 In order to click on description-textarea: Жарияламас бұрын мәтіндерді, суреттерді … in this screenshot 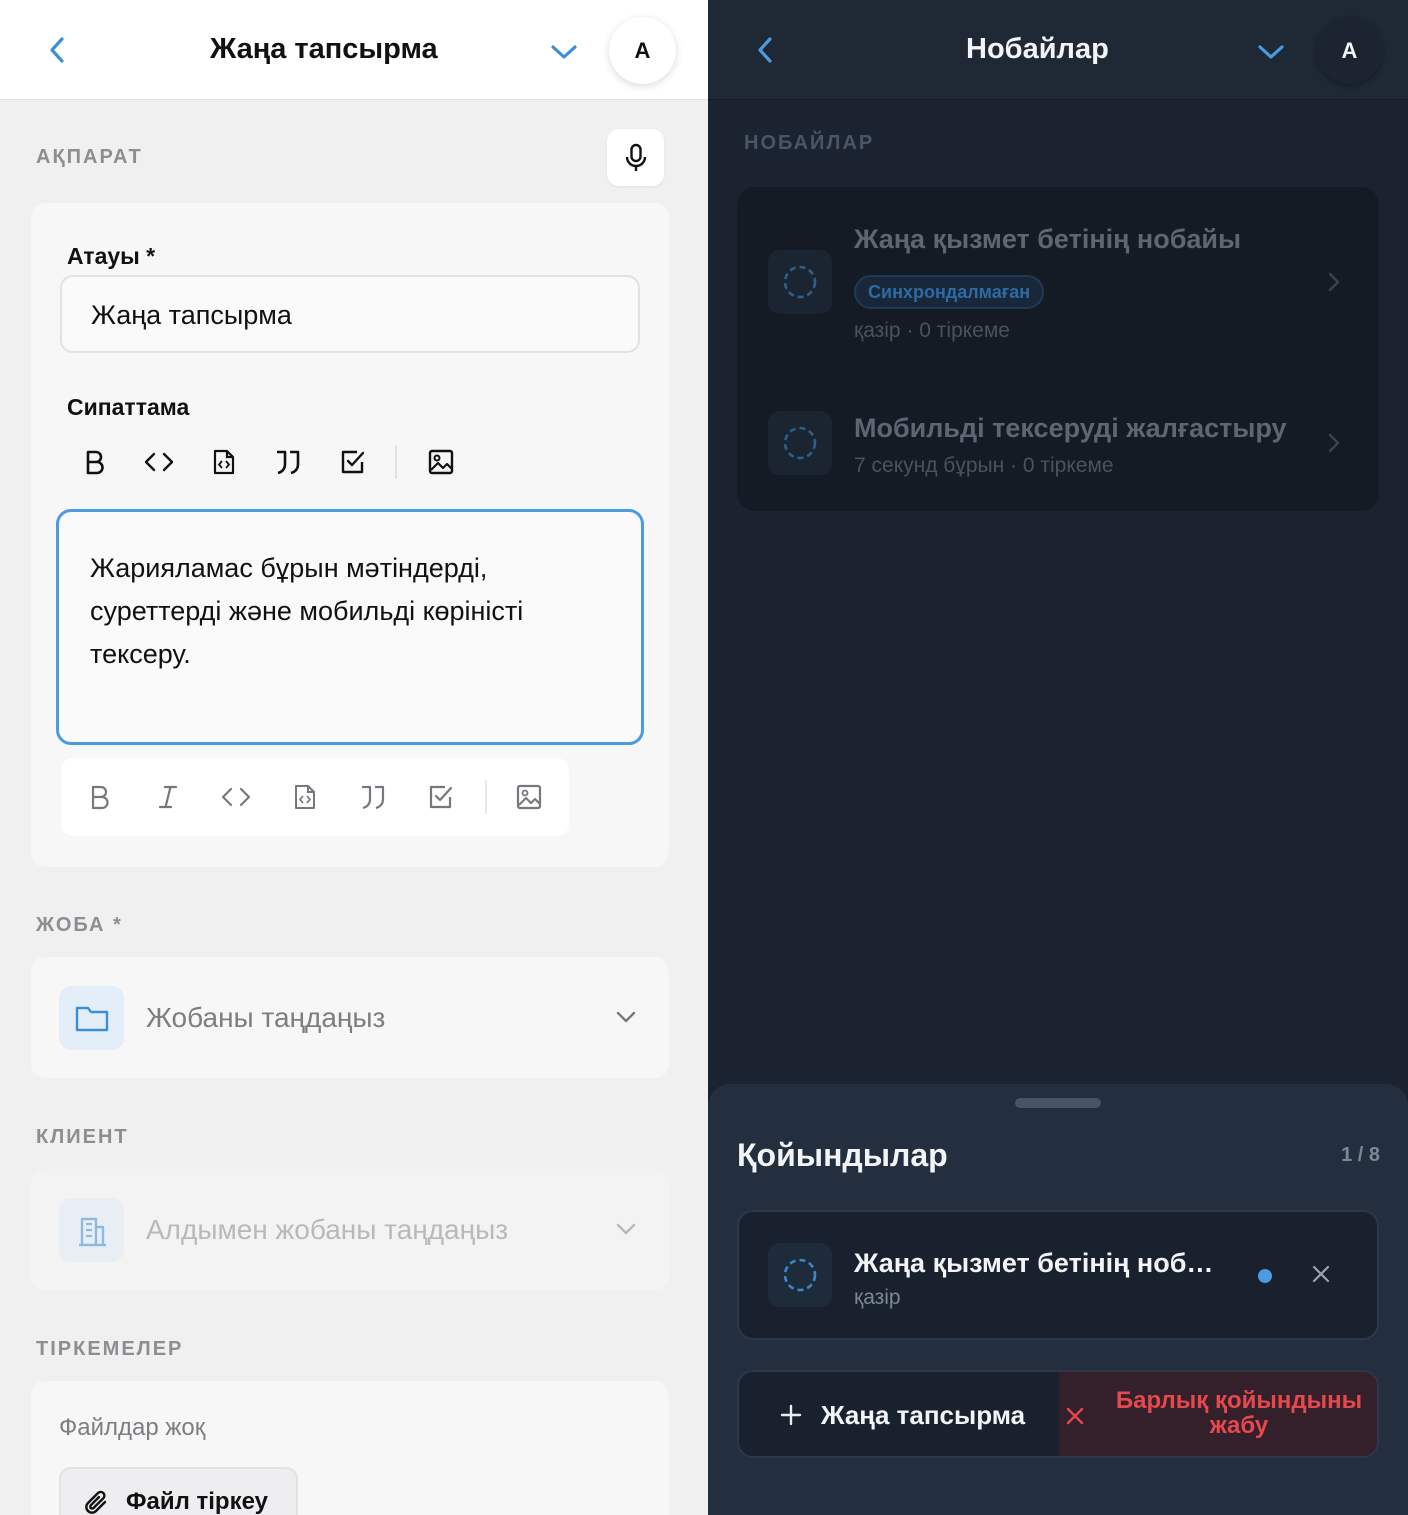, I will do `click(350, 627)`.